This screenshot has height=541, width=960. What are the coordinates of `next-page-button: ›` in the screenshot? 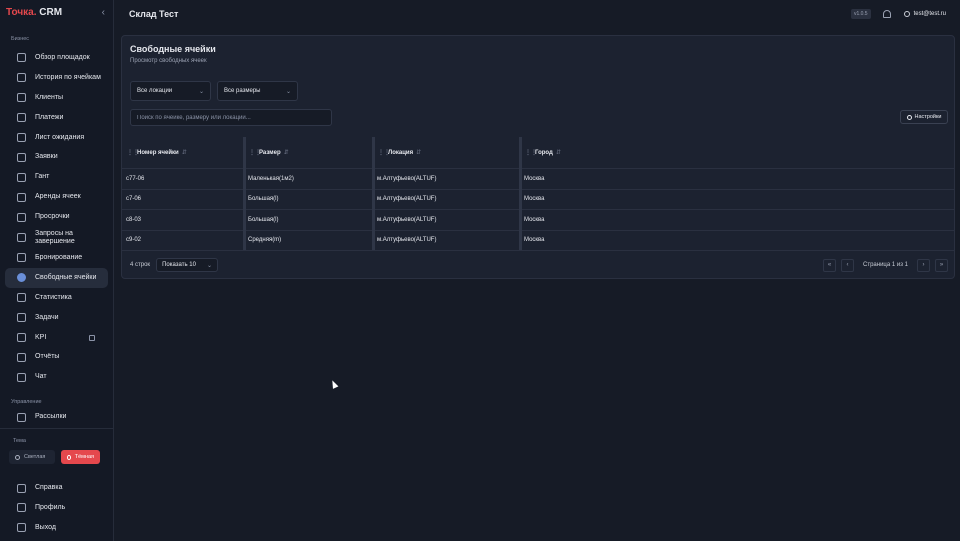 It's located at (923, 265).